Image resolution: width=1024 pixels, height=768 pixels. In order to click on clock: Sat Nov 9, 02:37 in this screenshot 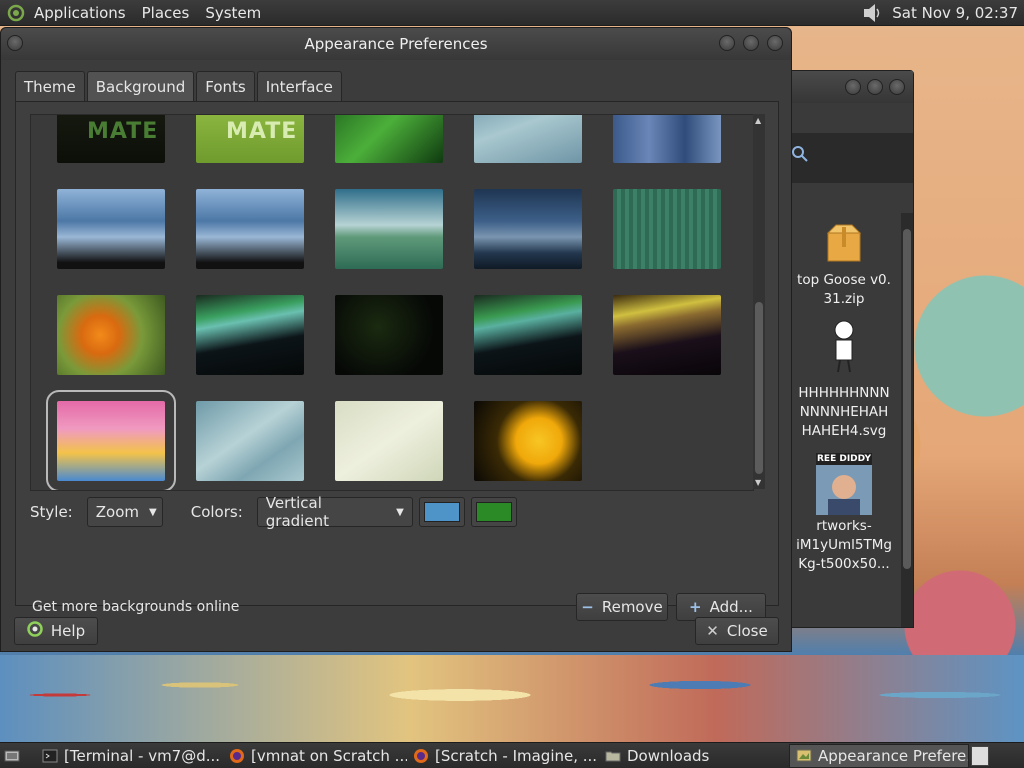, I will do `click(955, 13)`.